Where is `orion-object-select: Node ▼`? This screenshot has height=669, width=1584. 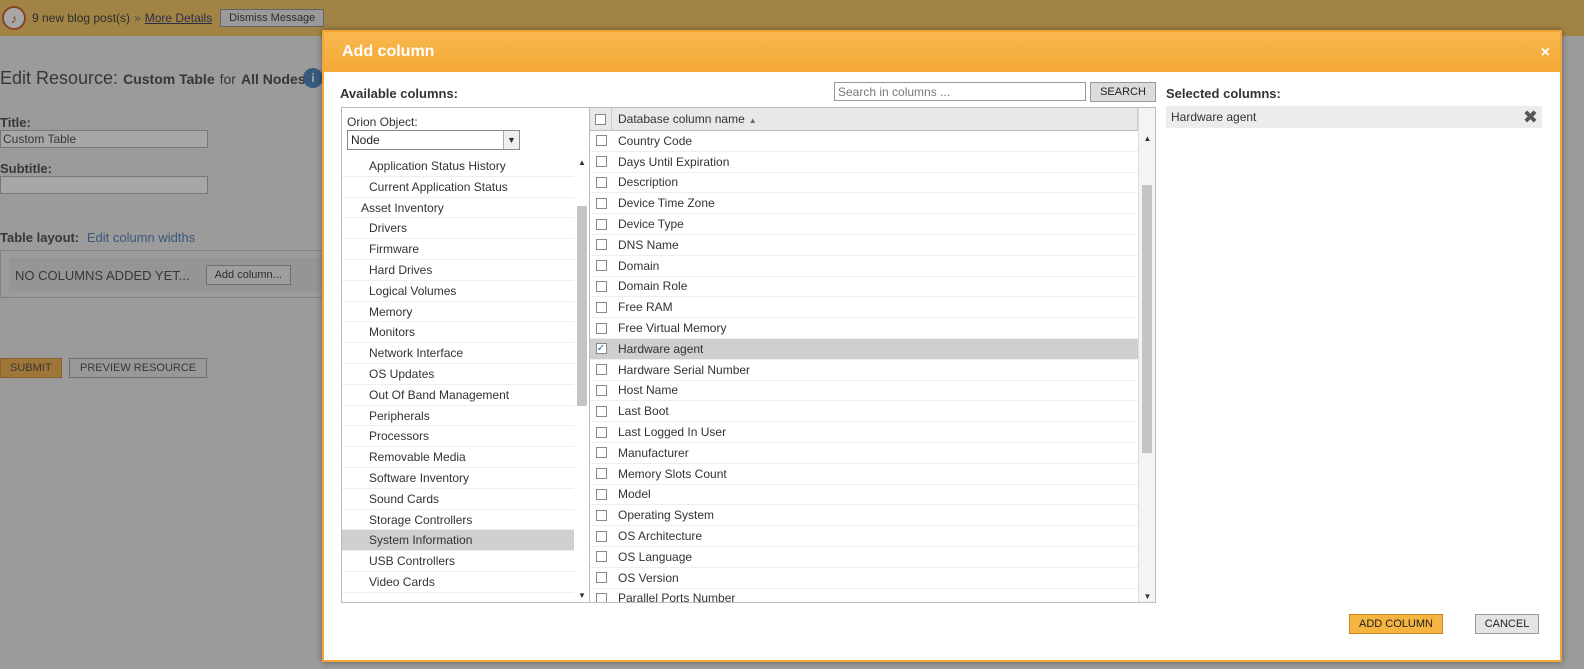
orion-object-select: Node ▼ is located at coordinates (433, 140).